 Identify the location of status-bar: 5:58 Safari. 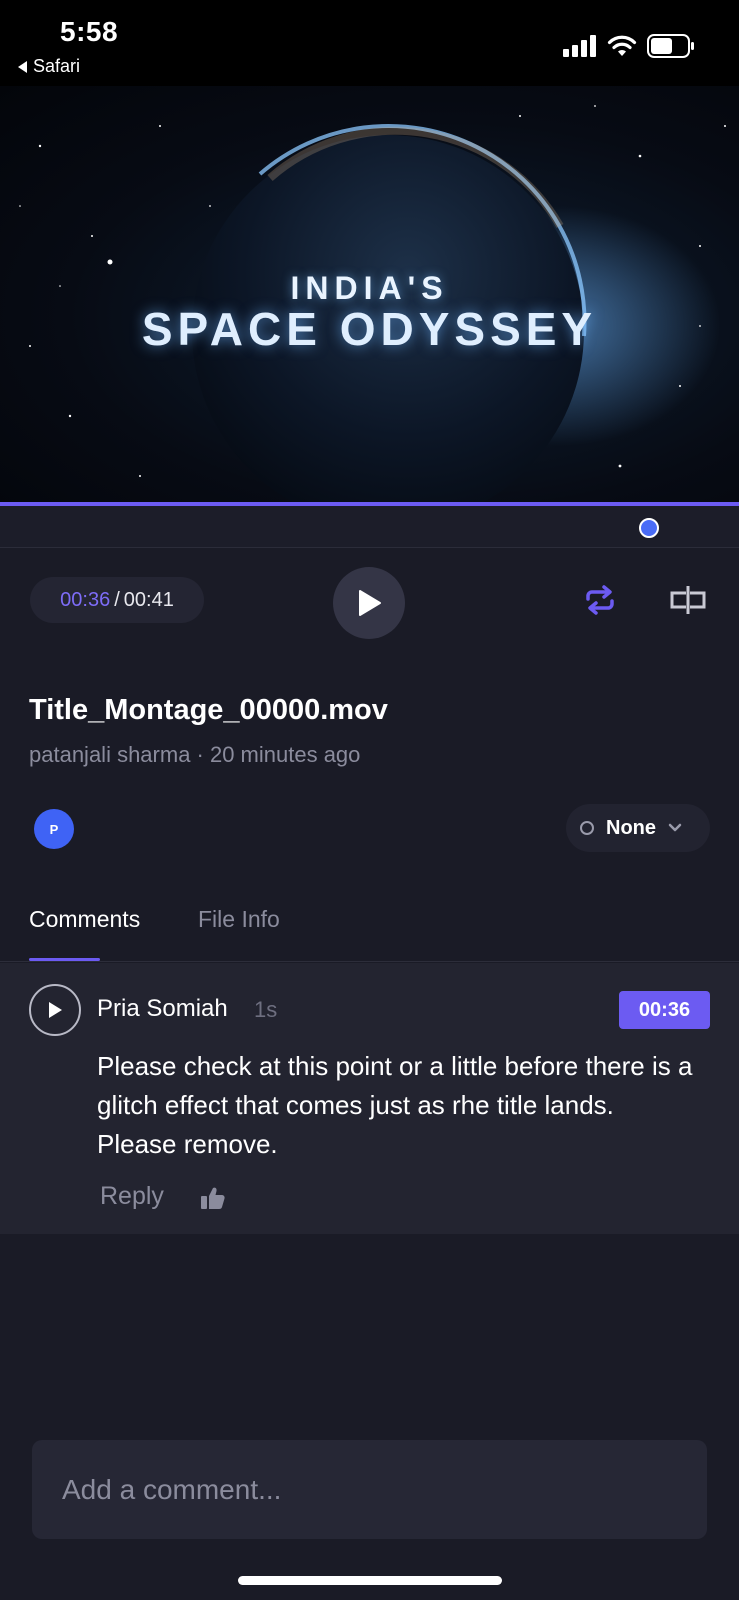
(369, 43).